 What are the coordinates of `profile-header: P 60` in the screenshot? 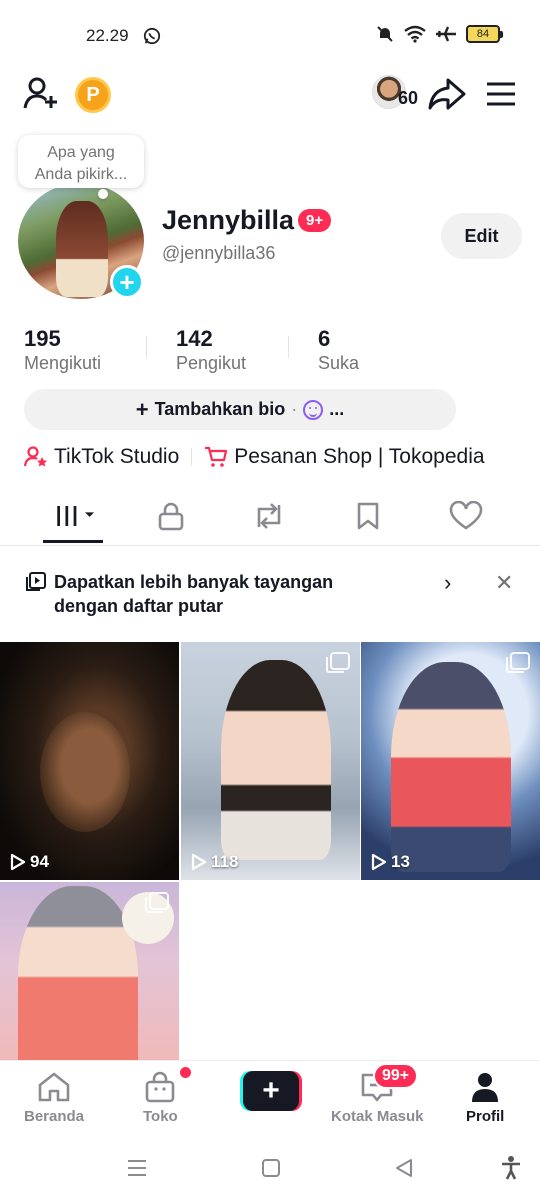 It's located at (270, 96).